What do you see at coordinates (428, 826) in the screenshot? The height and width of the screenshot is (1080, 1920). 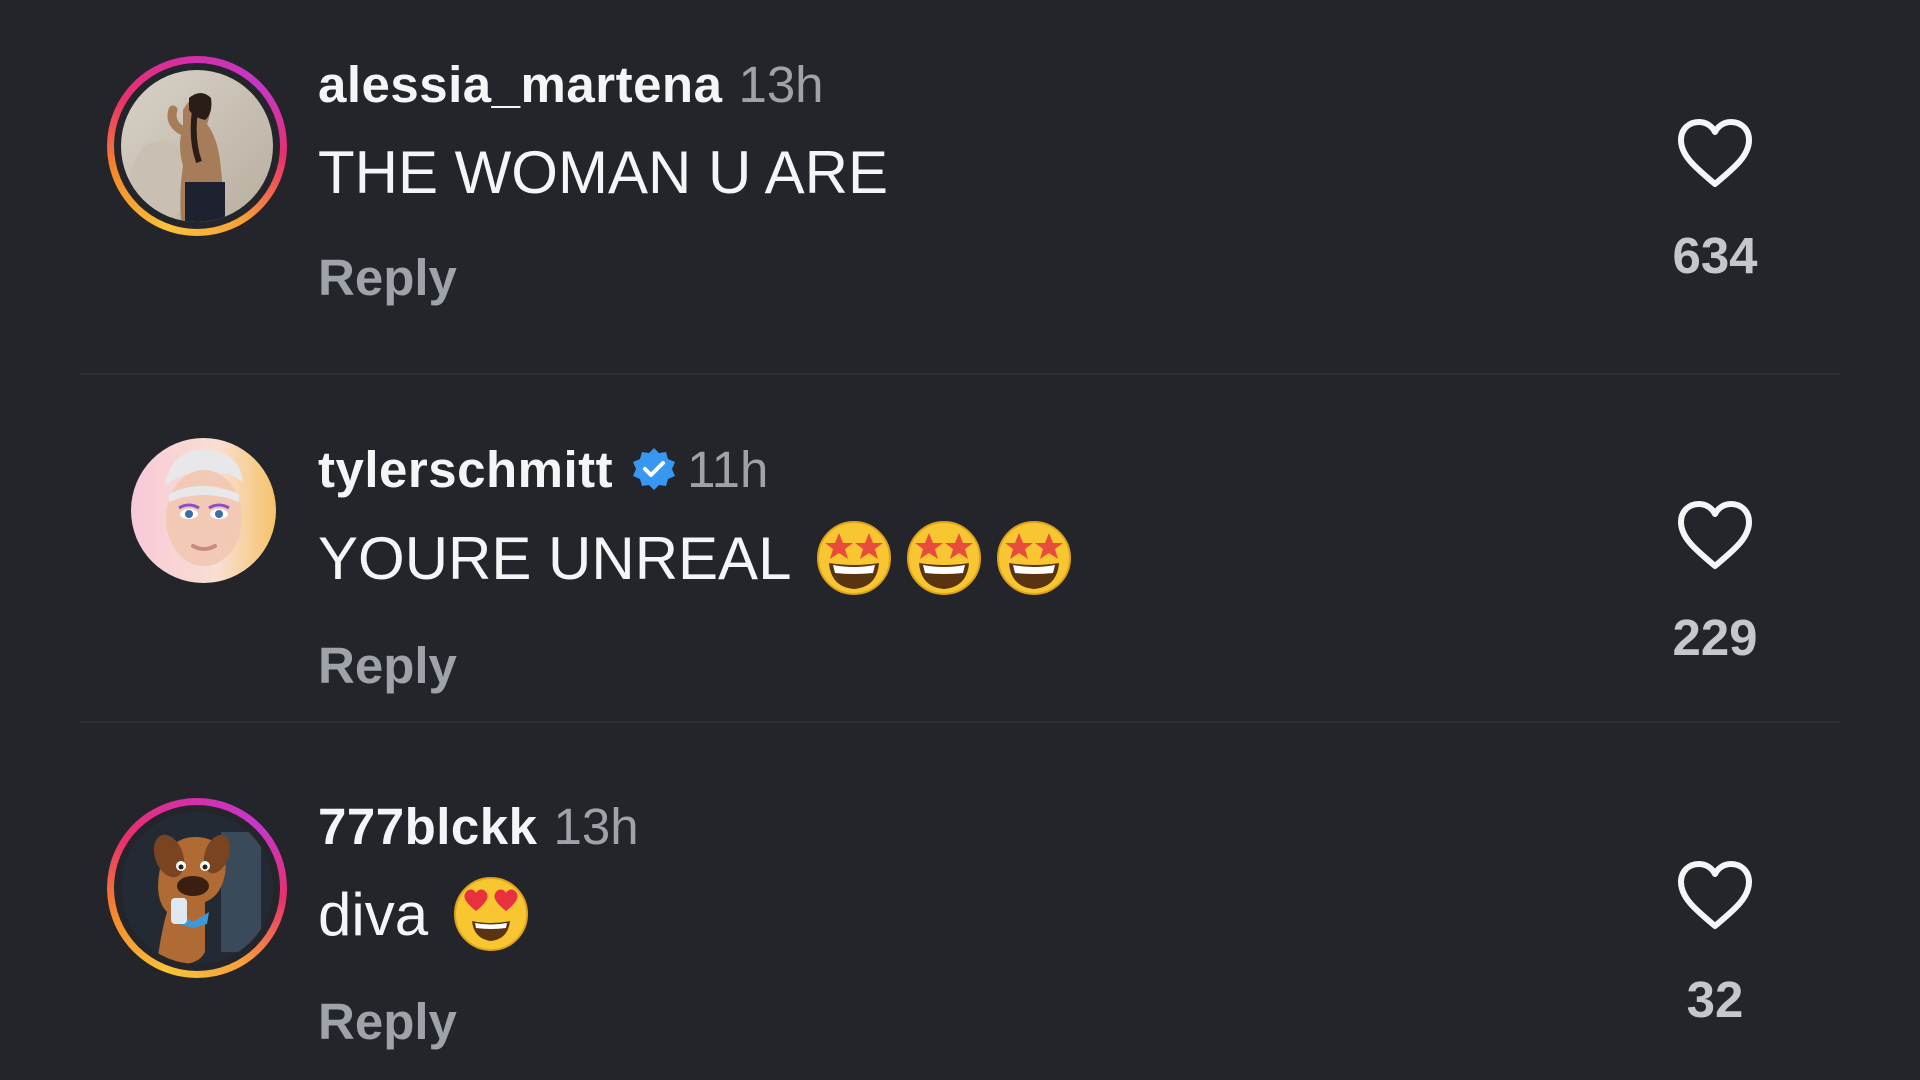 I see `username: 777blckk` at bounding box center [428, 826].